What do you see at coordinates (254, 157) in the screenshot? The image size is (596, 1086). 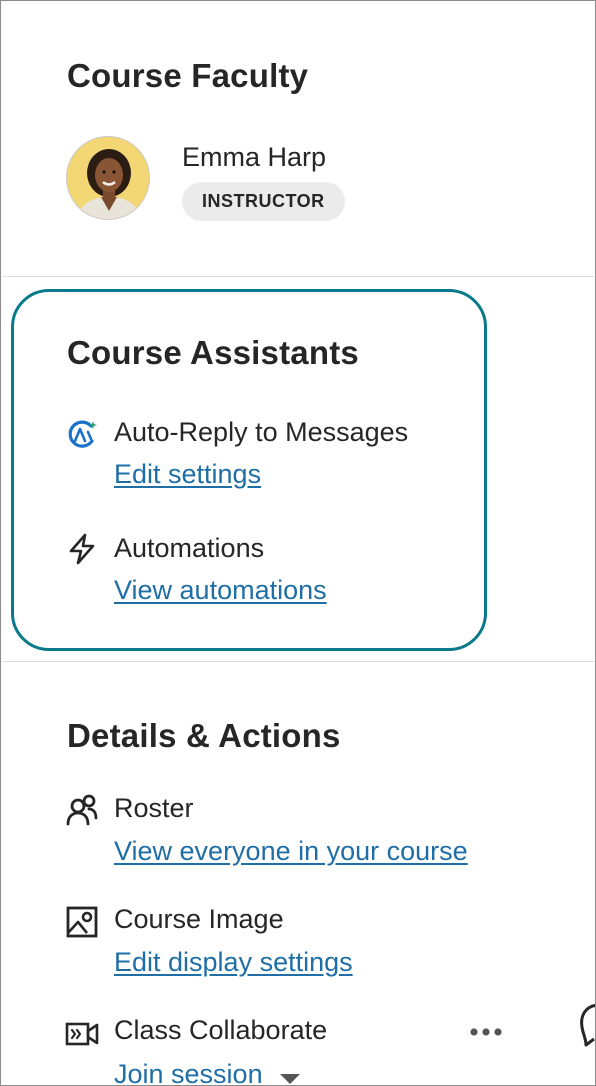 I see `instructor-name: Emma Harp` at bounding box center [254, 157].